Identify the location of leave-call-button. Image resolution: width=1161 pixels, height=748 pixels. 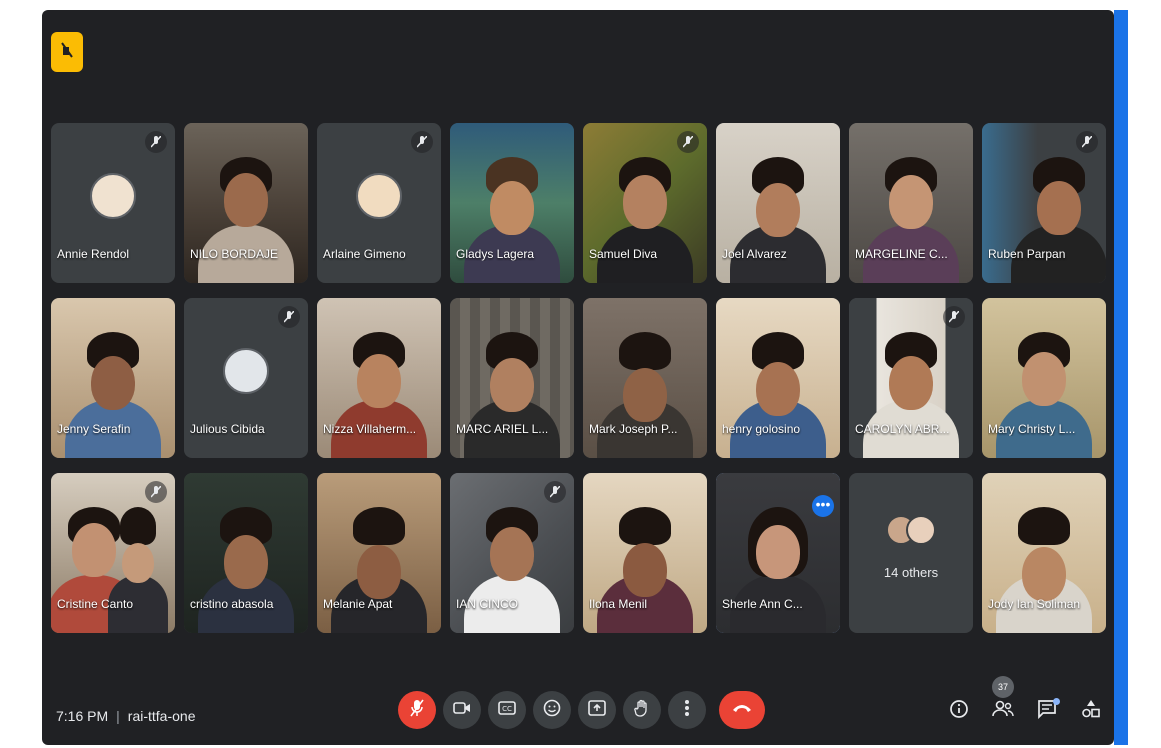
(742, 710).